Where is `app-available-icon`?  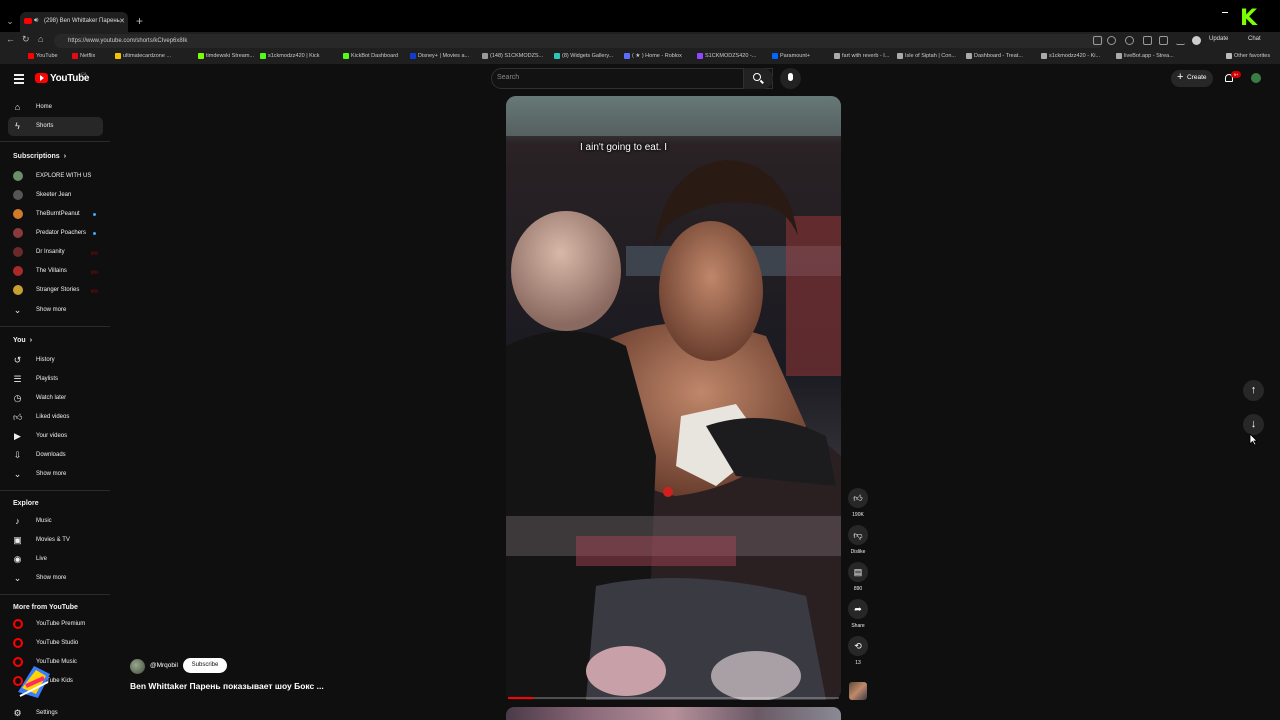
app-available-icon is located at coordinates (1097, 40).